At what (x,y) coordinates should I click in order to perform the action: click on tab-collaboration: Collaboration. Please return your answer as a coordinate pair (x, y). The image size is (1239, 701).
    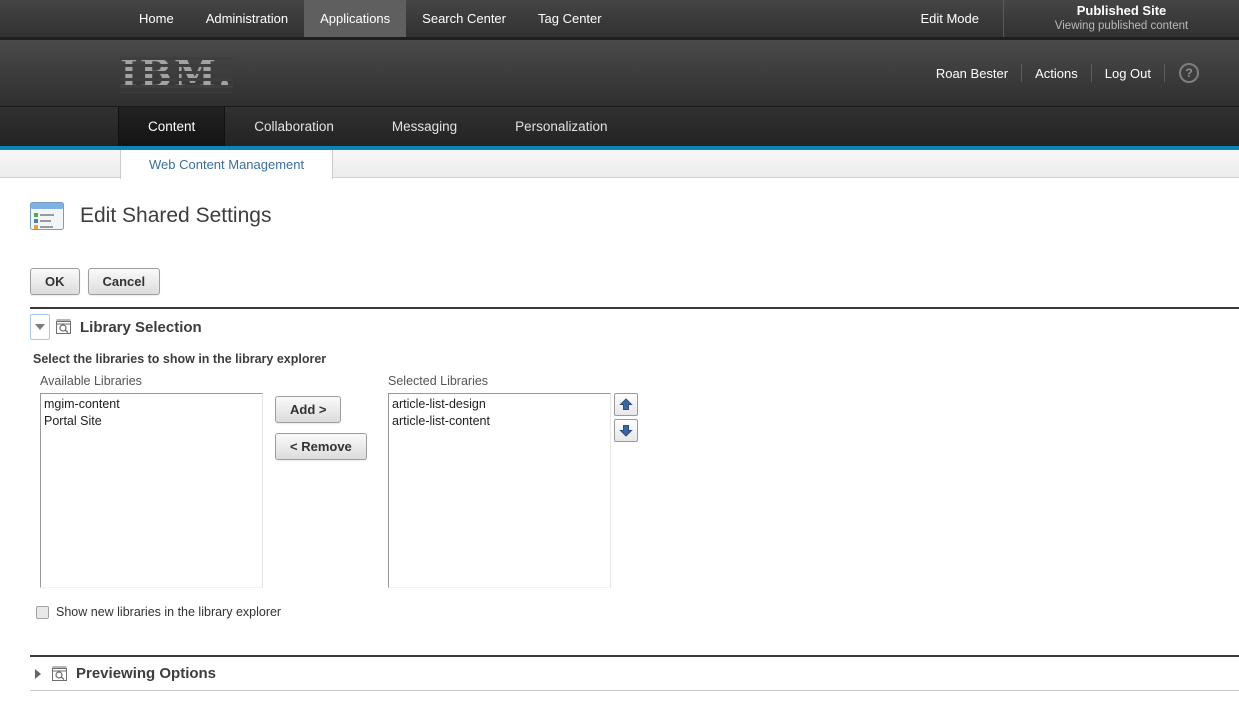
    Looking at the image, I should click on (294, 126).